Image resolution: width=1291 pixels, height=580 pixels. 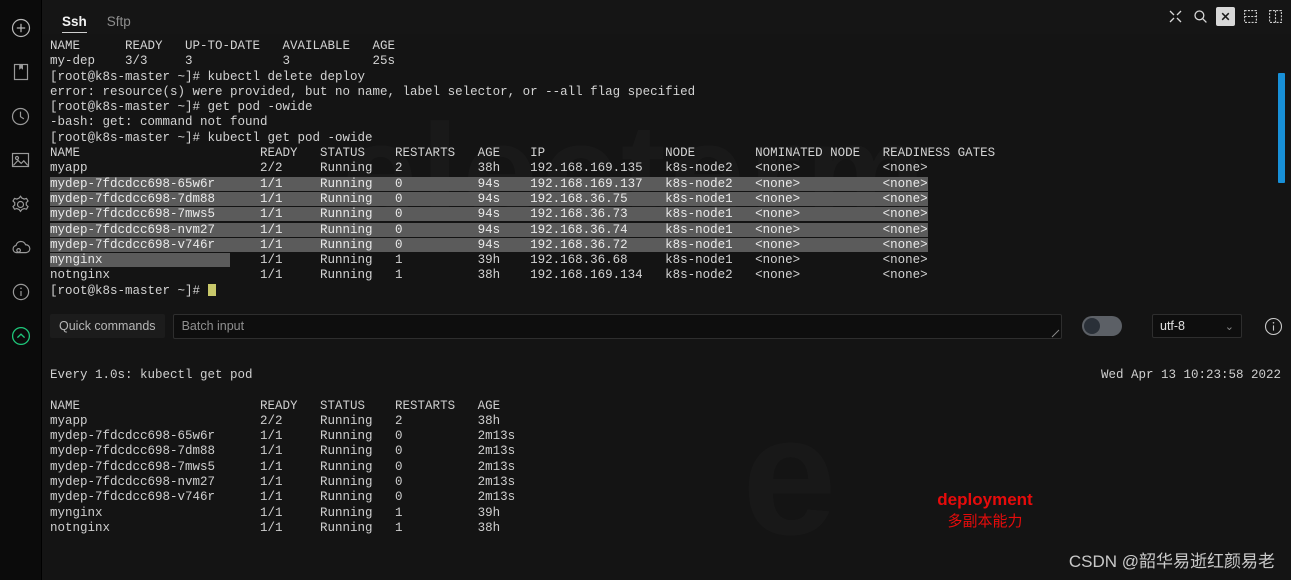 I want to click on gear-icon, so click(x=20, y=204).